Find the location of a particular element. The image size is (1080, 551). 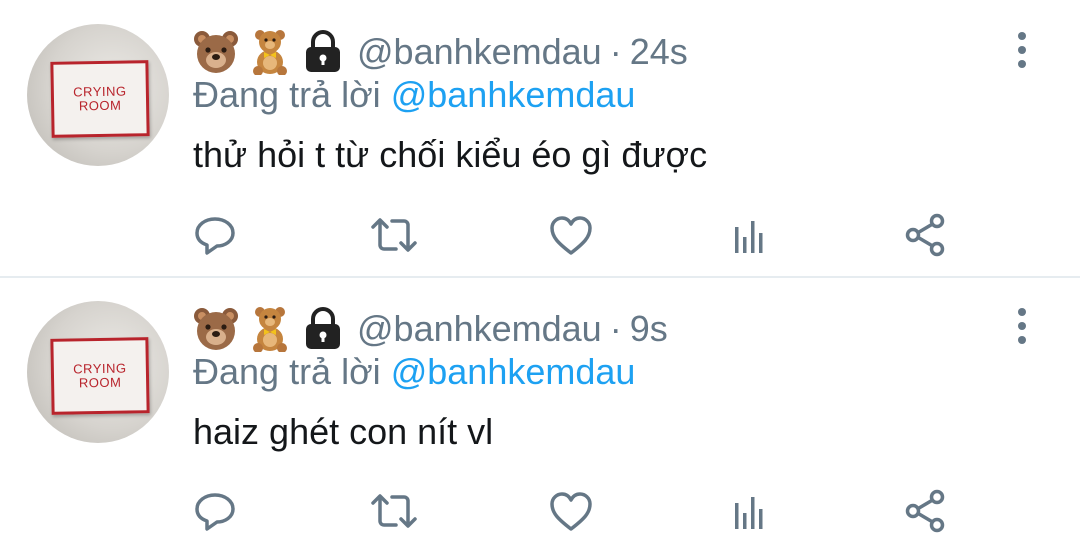

timestamp: 9s is located at coordinates (649, 329).